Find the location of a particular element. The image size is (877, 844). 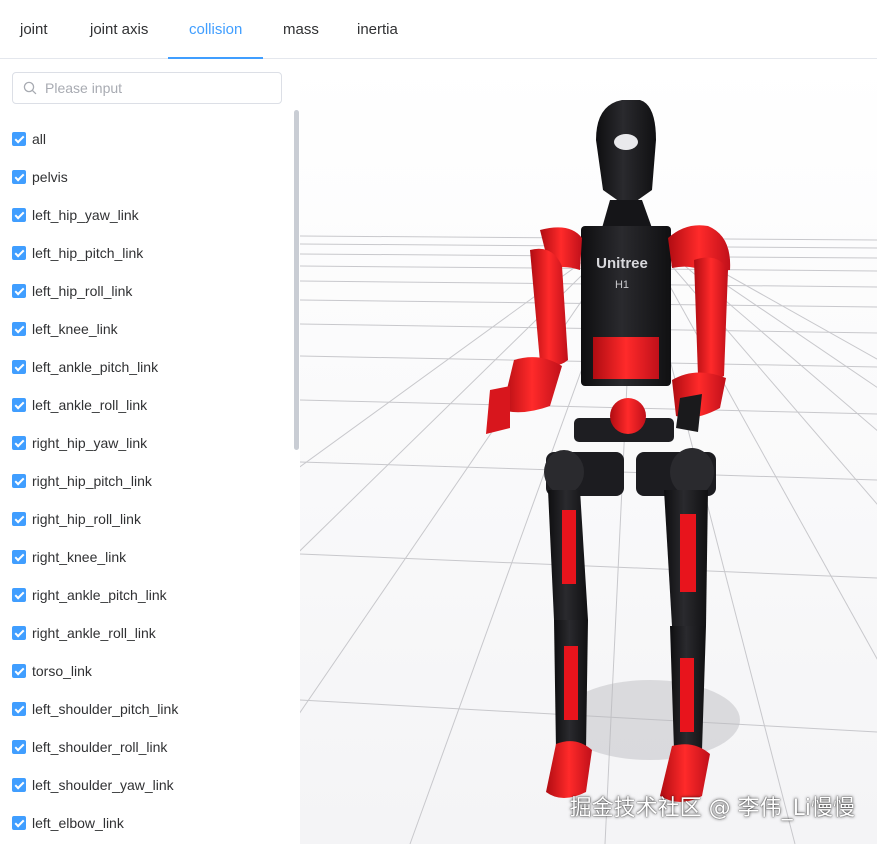

right-thigh-collision is located at coordinates (688, 553).